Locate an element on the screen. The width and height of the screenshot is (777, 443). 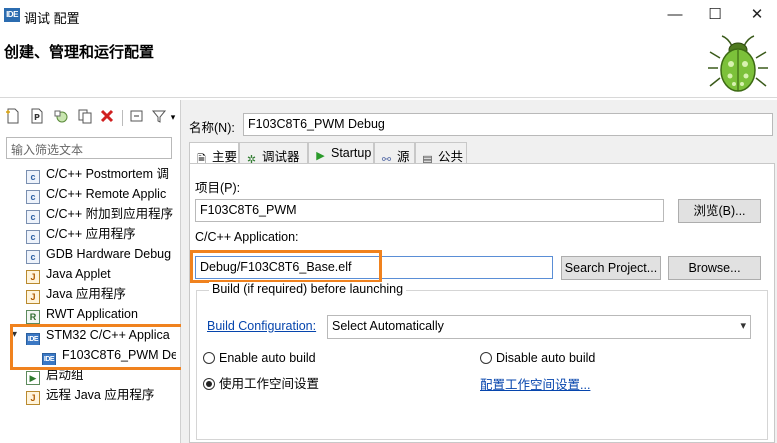
tree-item-postmortem: c C/C++ Postmortem 调 is located at coordinates (101, 174).